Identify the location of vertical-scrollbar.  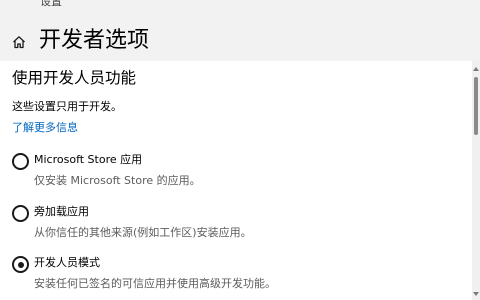
(476, 180).